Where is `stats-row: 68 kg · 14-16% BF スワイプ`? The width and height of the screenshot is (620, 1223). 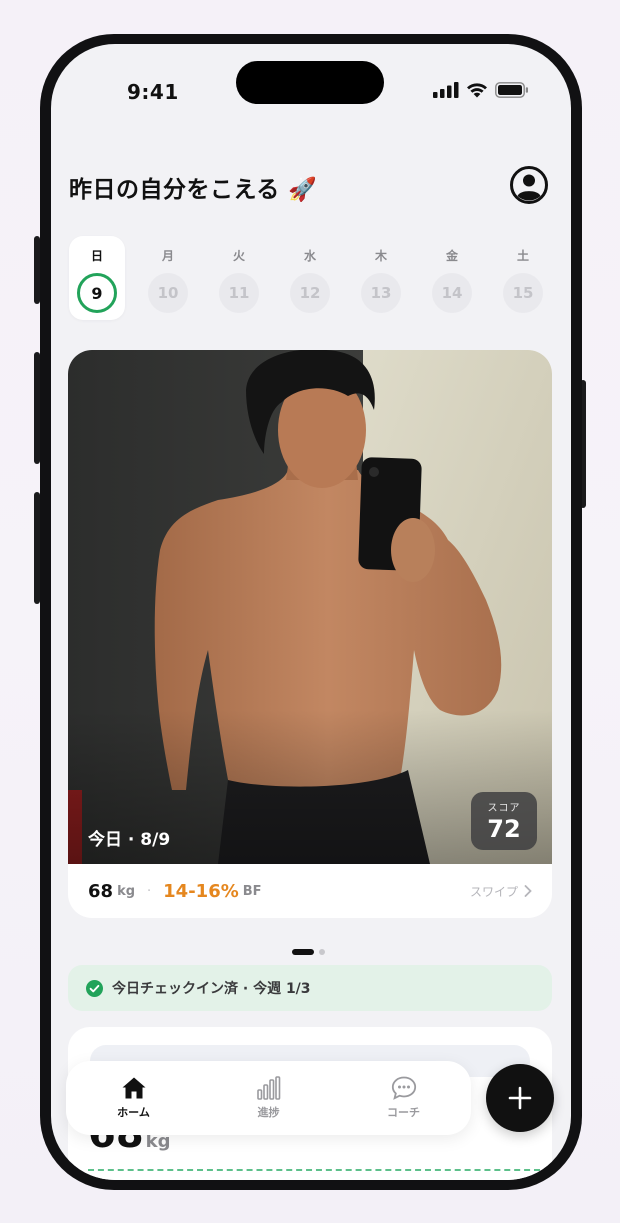 stats-row: 68 kg · 14-16% BF スワイプ is located at coordinates (310, 891).